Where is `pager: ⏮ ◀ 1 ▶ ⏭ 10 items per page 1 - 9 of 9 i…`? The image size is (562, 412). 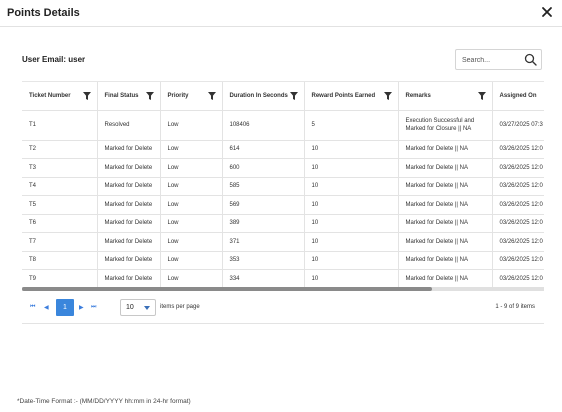 pager: ⏮ ◀ 1 ▶ ⏭ 10 items per page 1 - 9 of 9 i… is located at coordinates (283, 307).